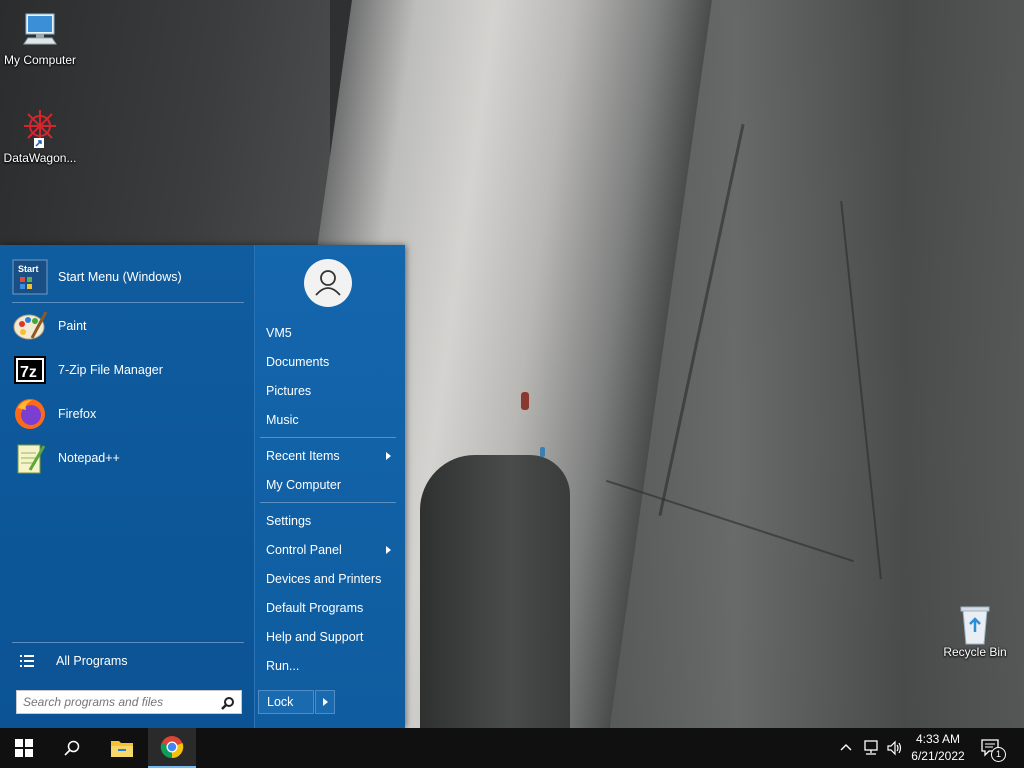 The width and height of the screenshot is (1024, 768). I want to click on folder-icon, so click(122, 749).